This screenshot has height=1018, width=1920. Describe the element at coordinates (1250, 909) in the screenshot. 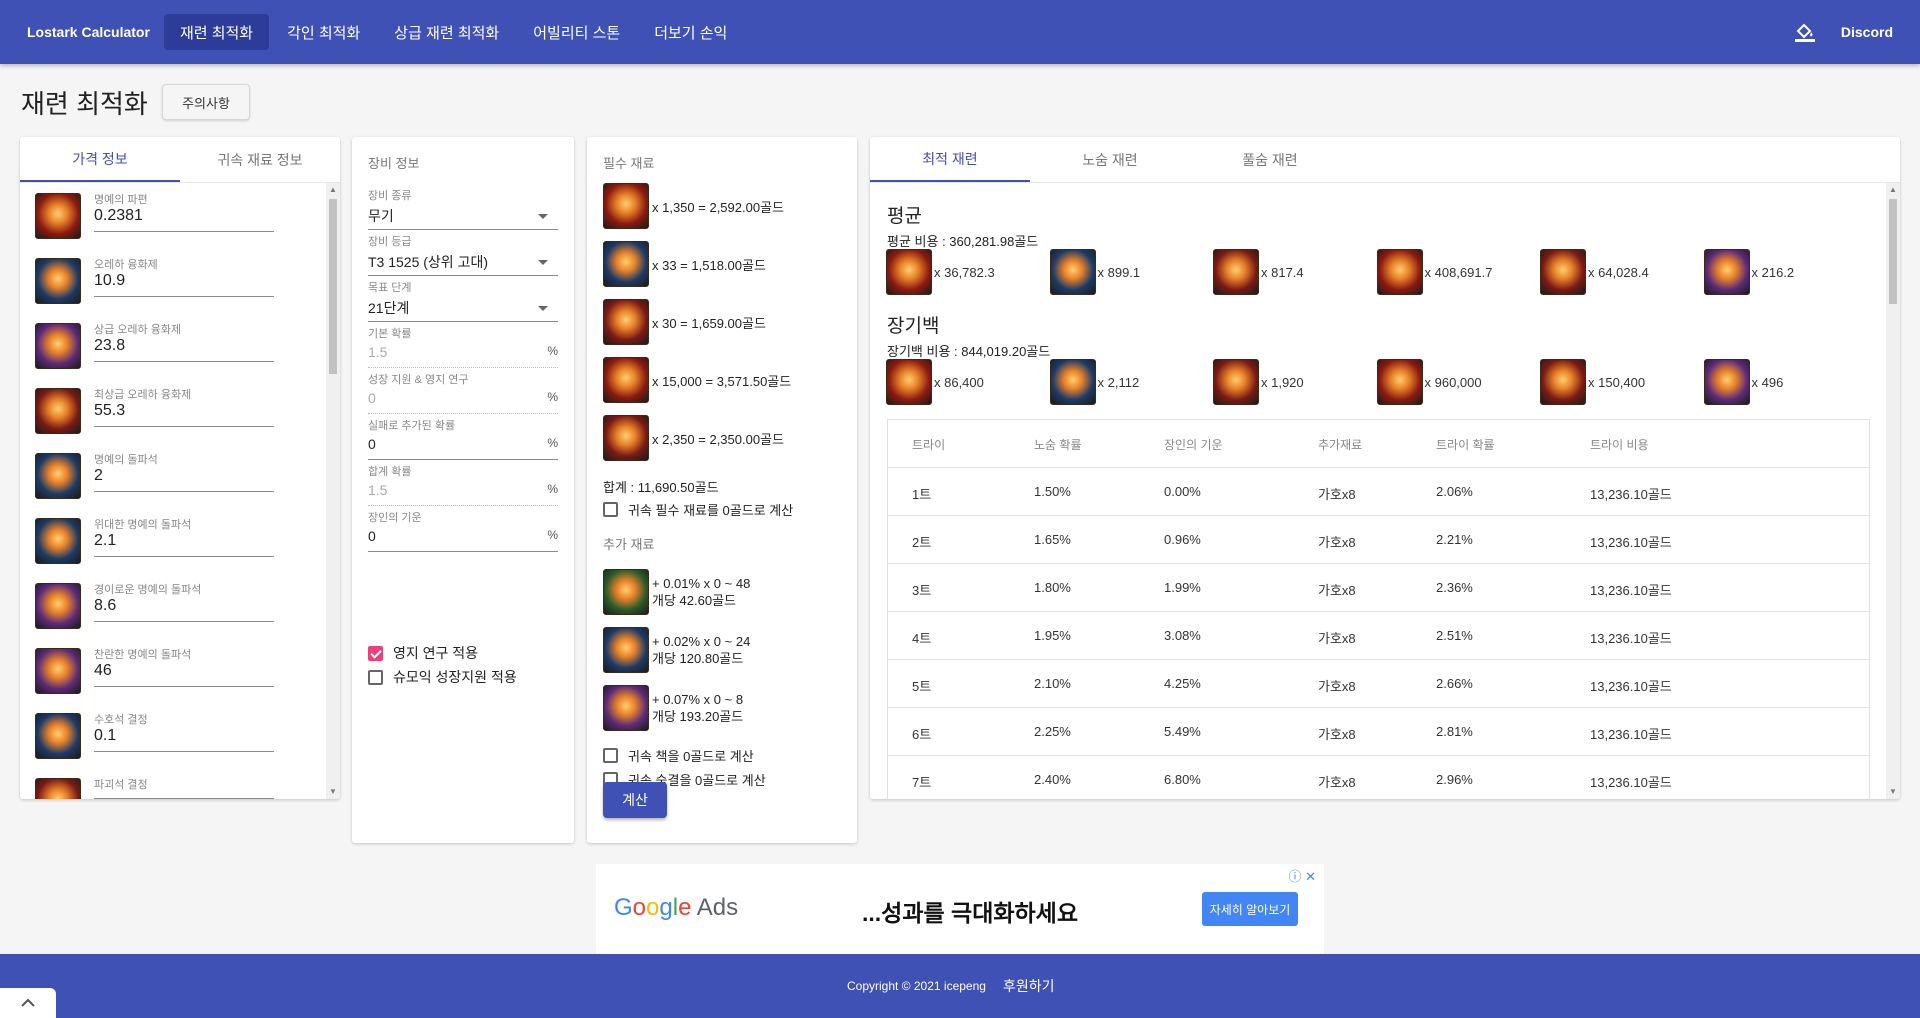

I see `ad-cta-button: 자세히 알아보기` at that location.